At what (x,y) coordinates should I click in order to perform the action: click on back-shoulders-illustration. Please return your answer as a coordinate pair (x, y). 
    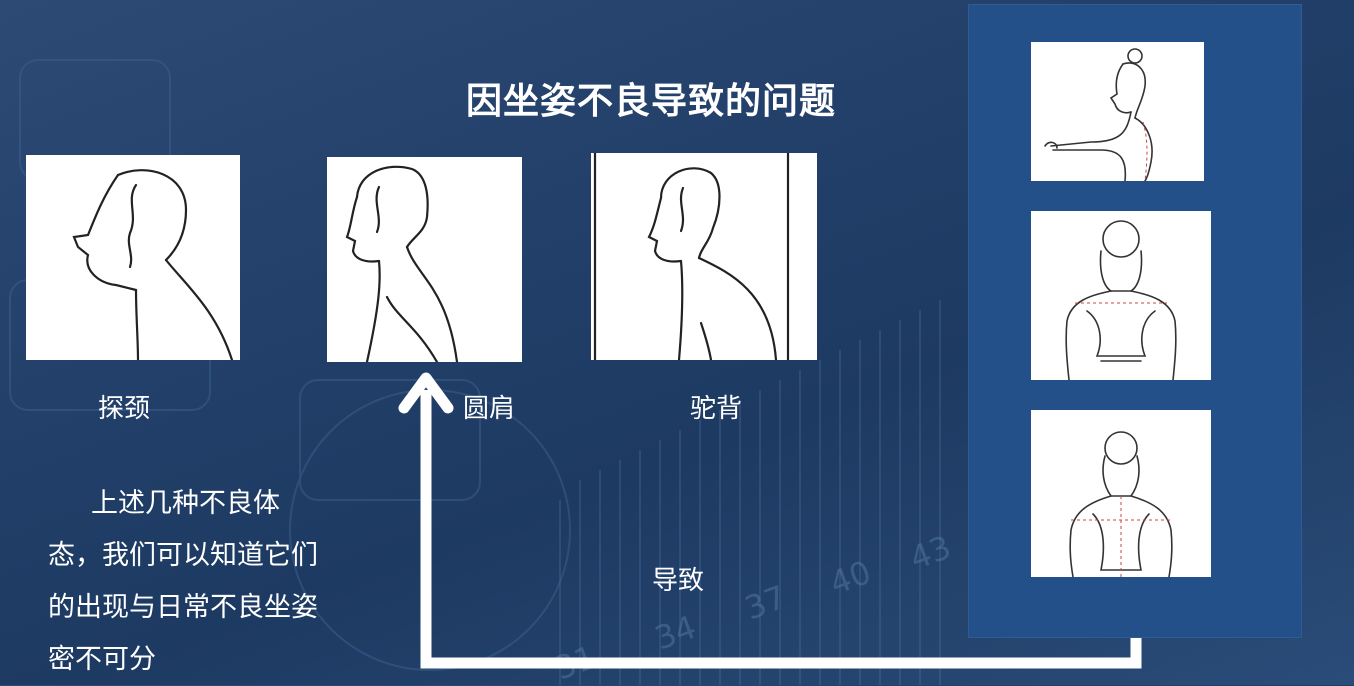
    Looking at the image, I should click on (1121, 295).